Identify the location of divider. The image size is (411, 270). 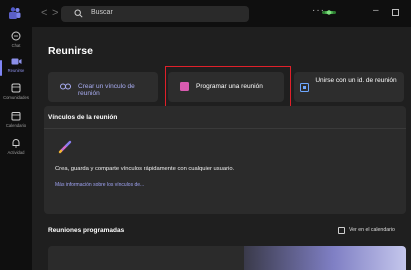
(225, 128).